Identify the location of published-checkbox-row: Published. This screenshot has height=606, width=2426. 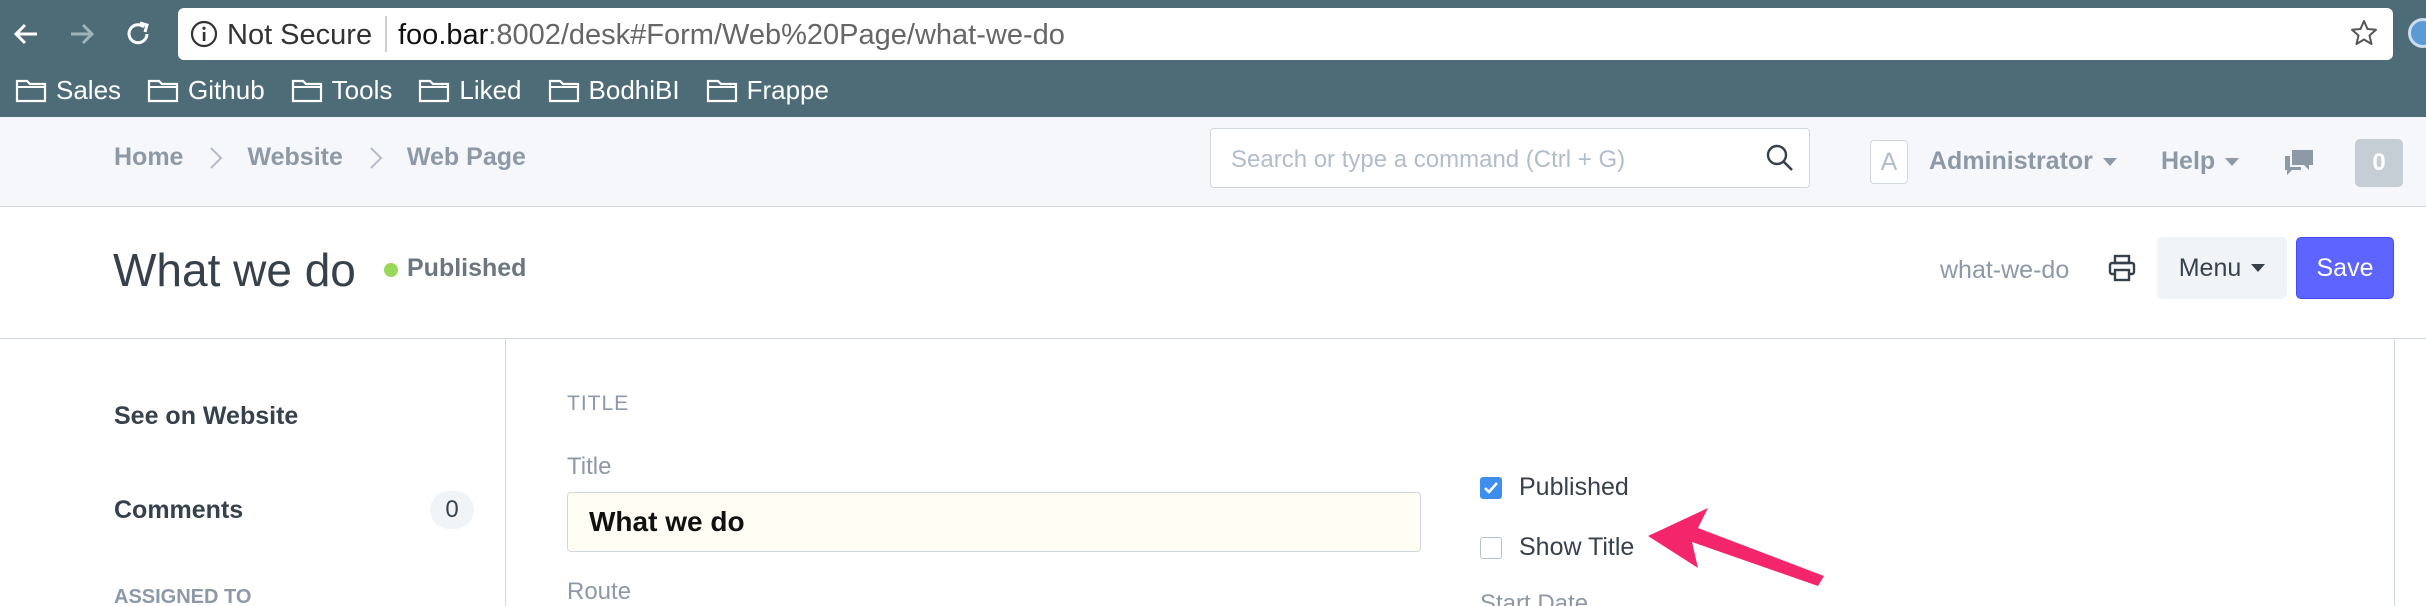
(1554, 487).